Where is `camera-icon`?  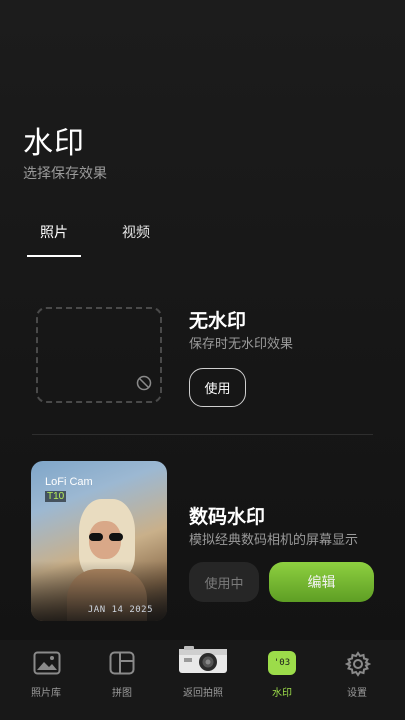
camera-icon is located at coordinates (203, 659).